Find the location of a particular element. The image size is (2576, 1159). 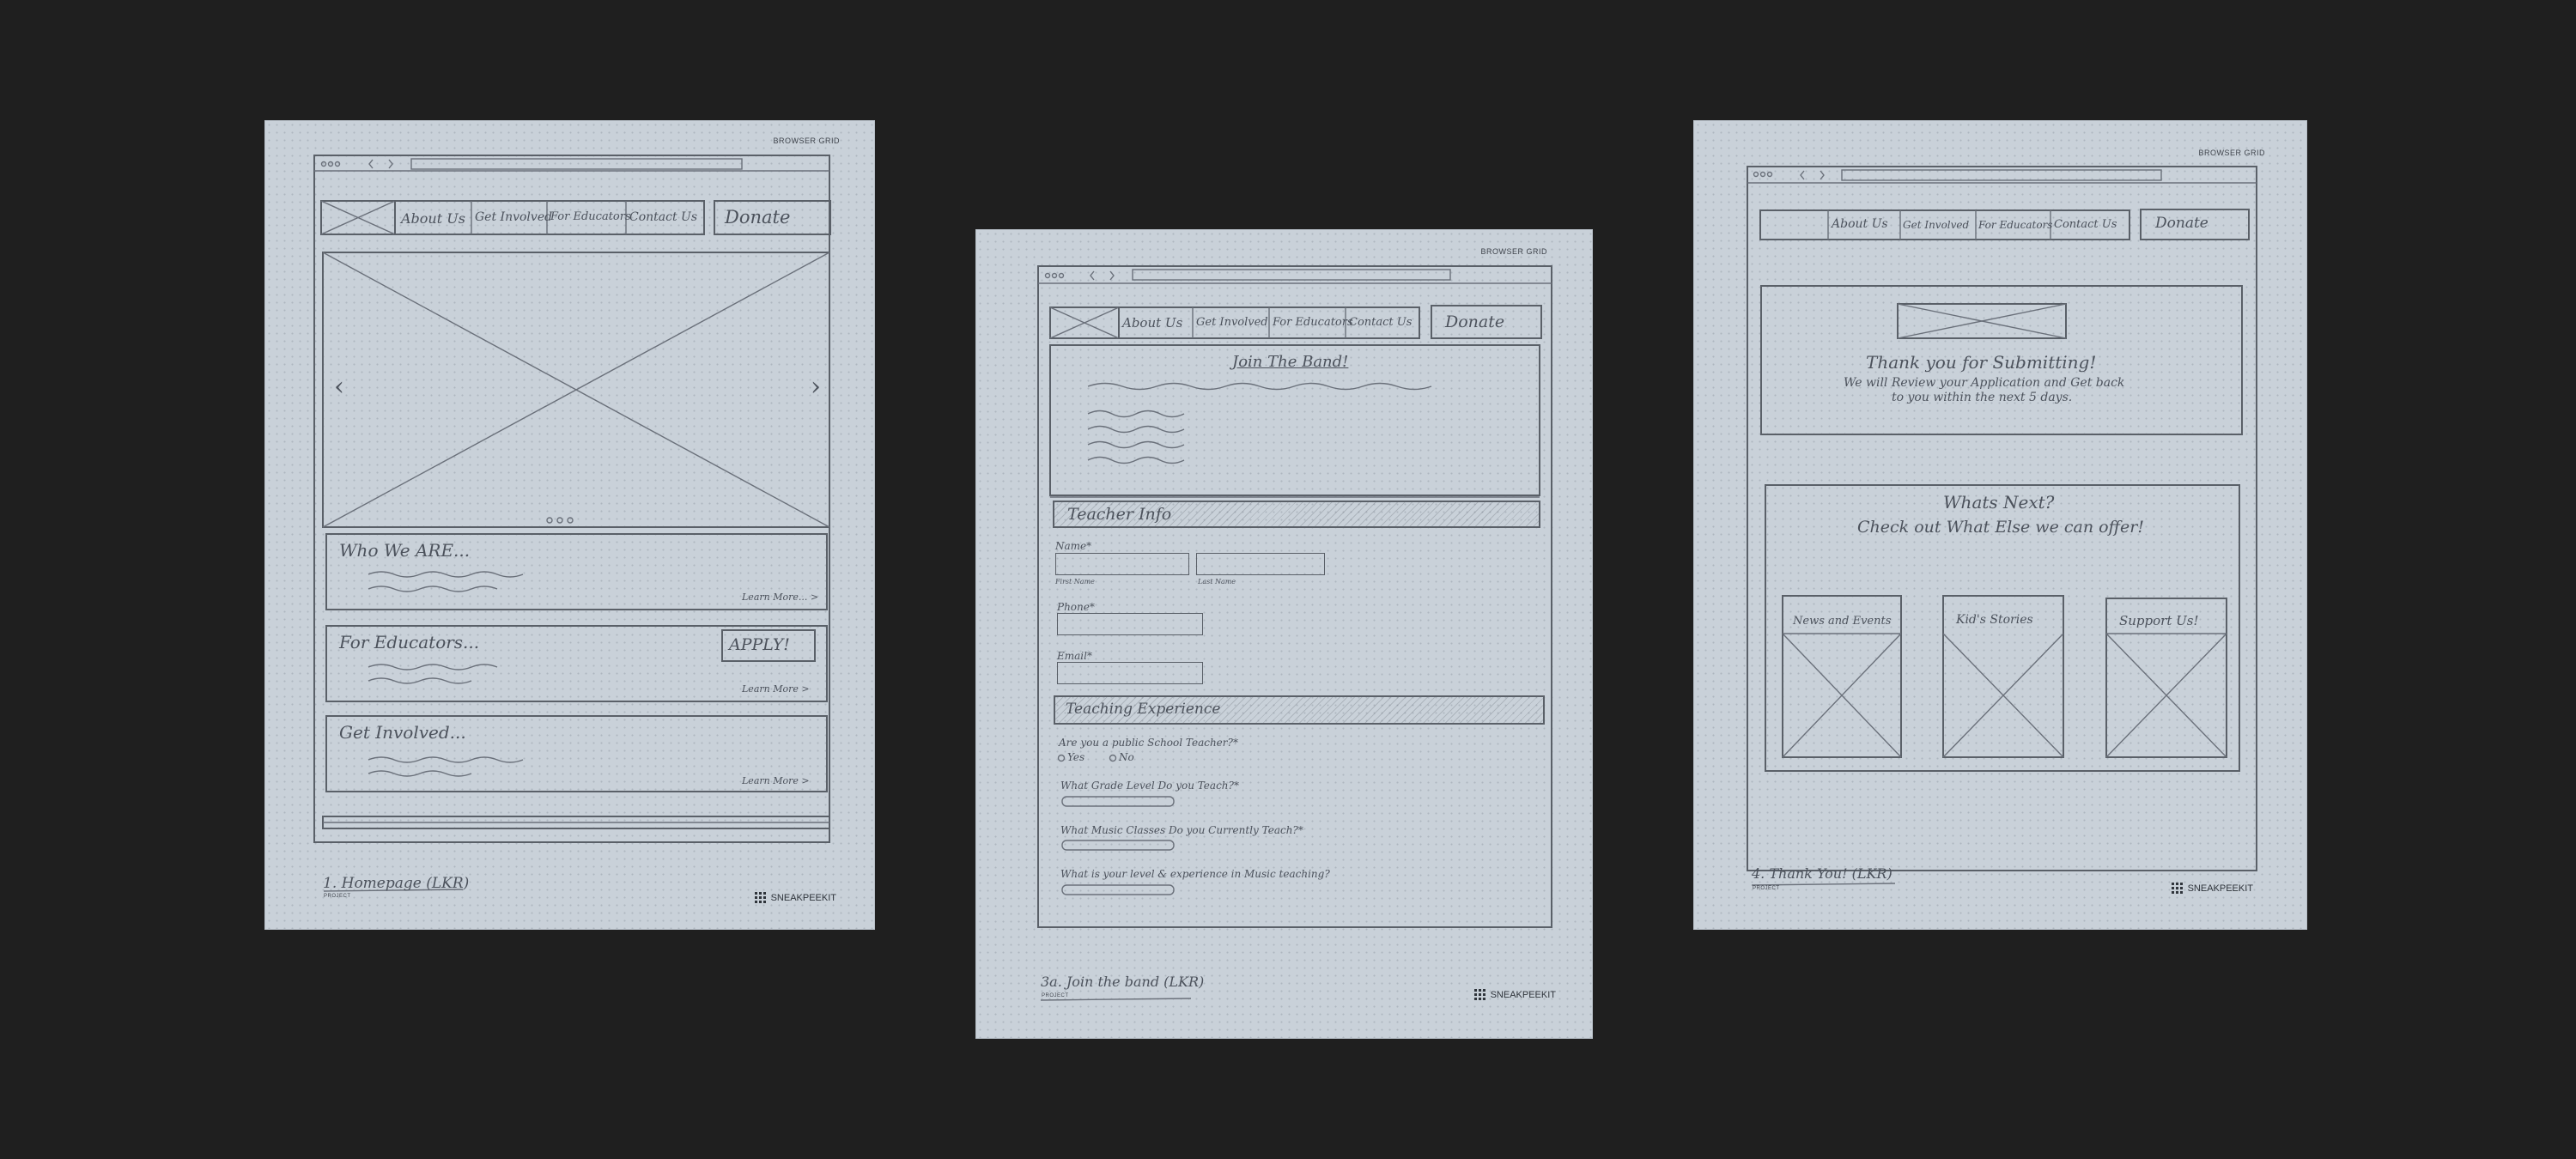

option-no: No is located at coordinates (1126, 757).